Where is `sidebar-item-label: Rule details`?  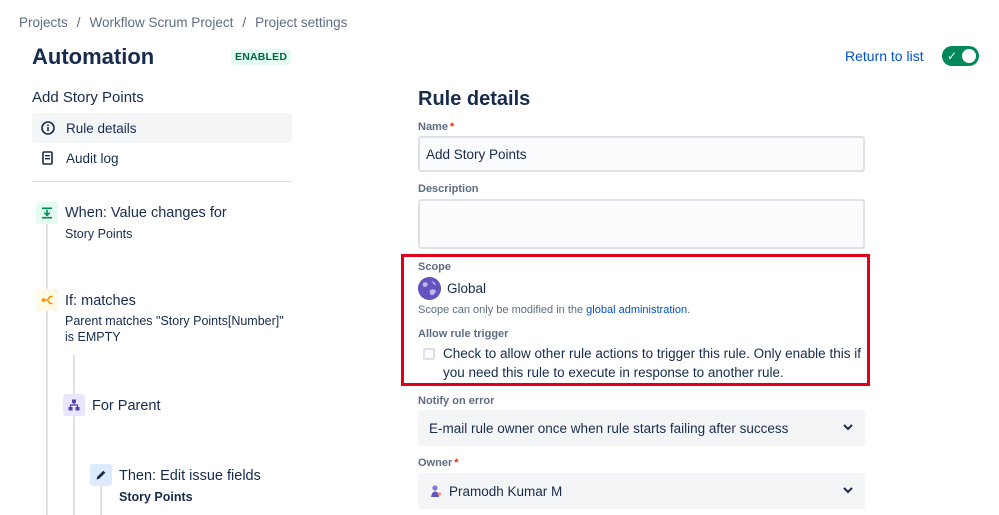
sidebar-item-label: Rule details is located at coordinates (101, 128).